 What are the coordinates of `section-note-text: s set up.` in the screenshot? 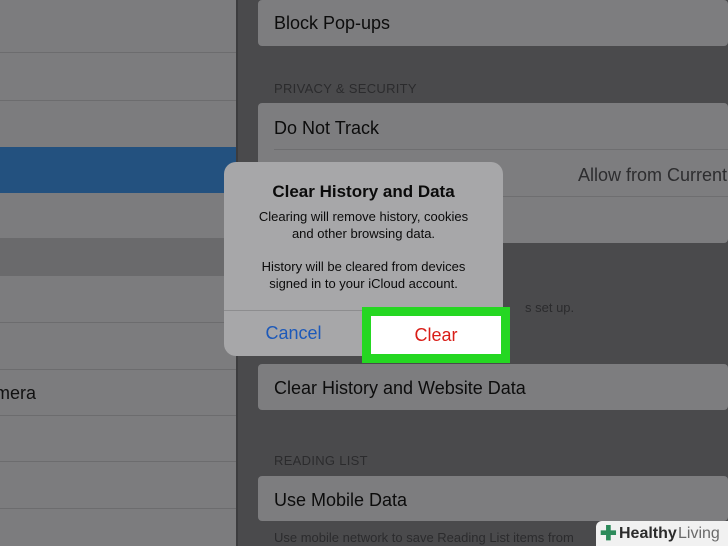 It's located at (550, 307).